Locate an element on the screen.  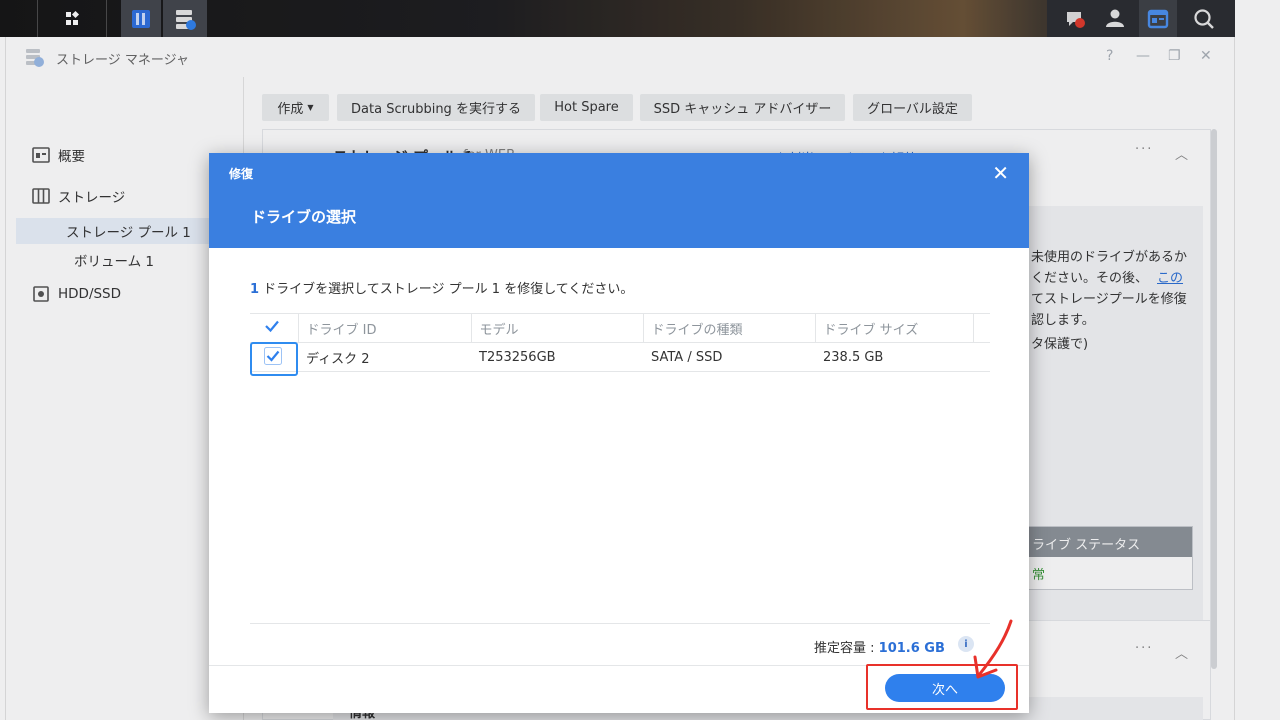
cell-extra is located at coordinates (981, 357).